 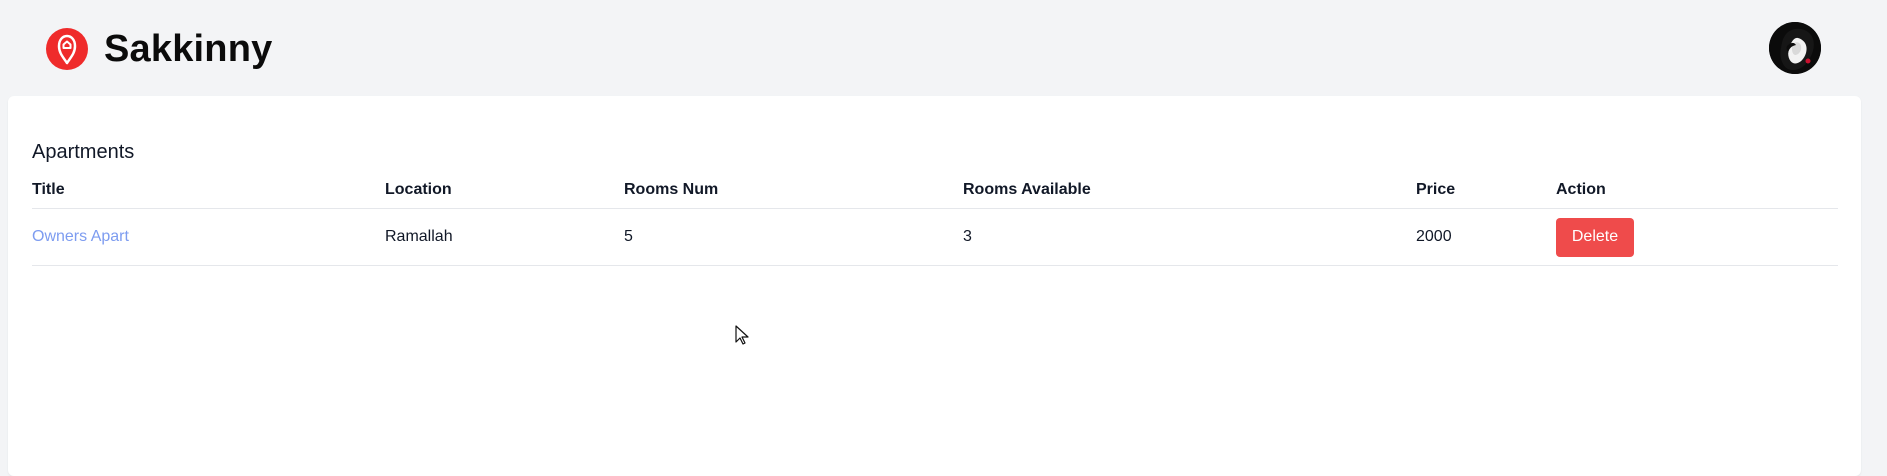 What do you see at coordinates (1189, 237) in the screenshot?
I see `rooms-available-cell: 3` at bounding box center [1189, 237].